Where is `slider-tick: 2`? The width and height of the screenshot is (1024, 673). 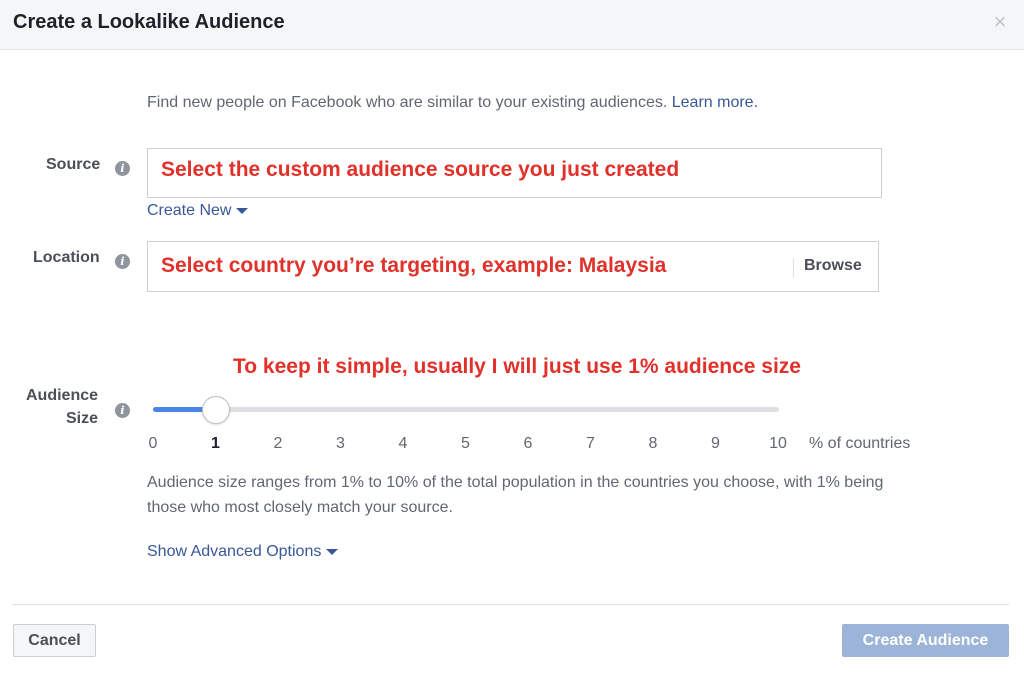
slider-tick: 2 is located at coordinates (278, 443).